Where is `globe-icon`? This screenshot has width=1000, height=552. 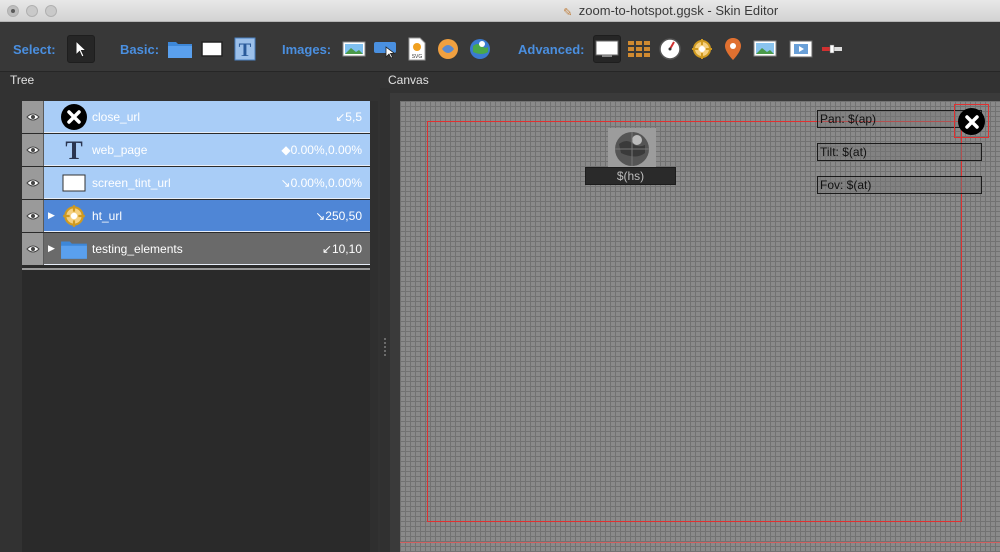 globe-icon is located at coordinates (632, 149).